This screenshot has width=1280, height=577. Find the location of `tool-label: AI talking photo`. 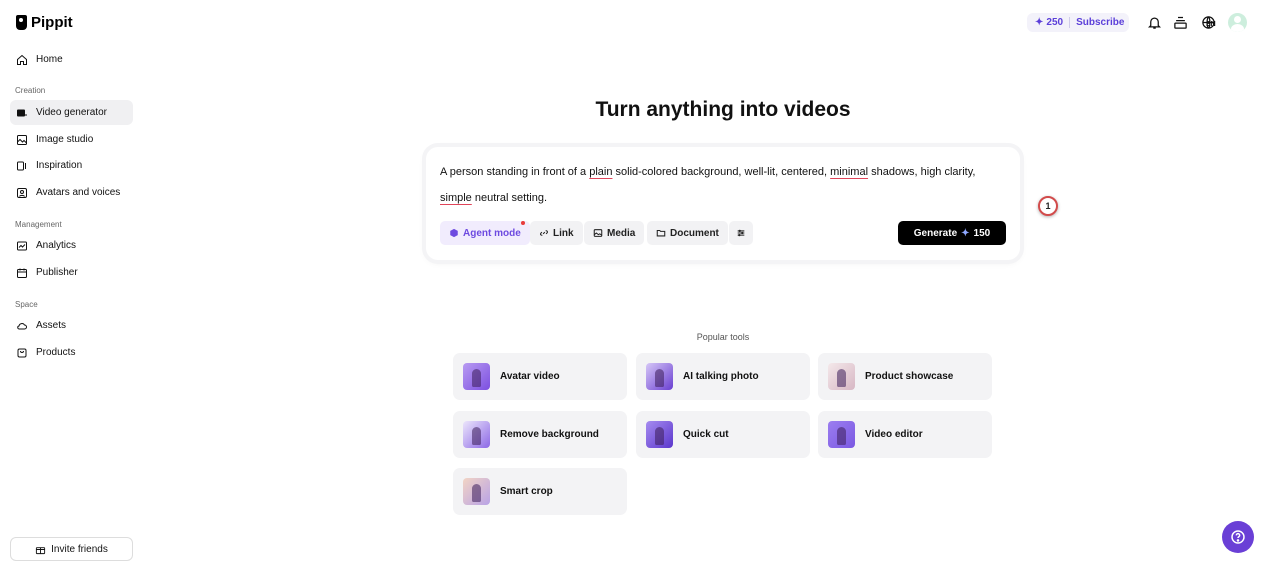

tool-label: AI talking photo is located at coordinates (721, 376).